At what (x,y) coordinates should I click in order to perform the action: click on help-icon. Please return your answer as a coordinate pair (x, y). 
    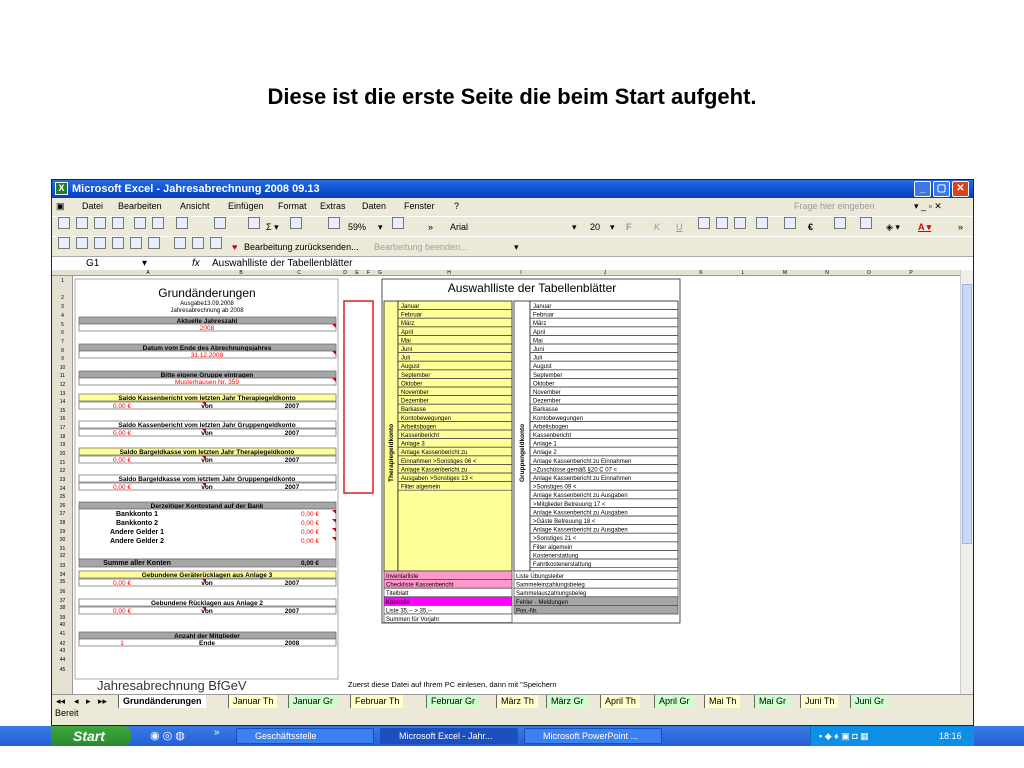
    Looking at the image, I should click on (398, 223).